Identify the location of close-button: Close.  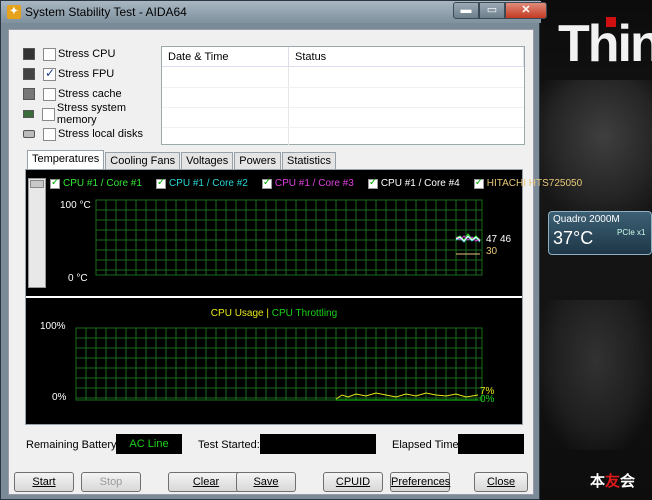
(501, 482).